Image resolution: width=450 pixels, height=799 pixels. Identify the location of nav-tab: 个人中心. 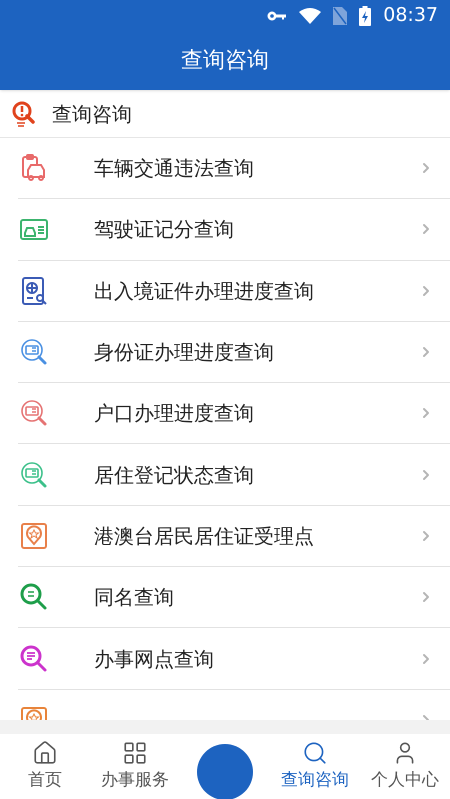
(405, 767).